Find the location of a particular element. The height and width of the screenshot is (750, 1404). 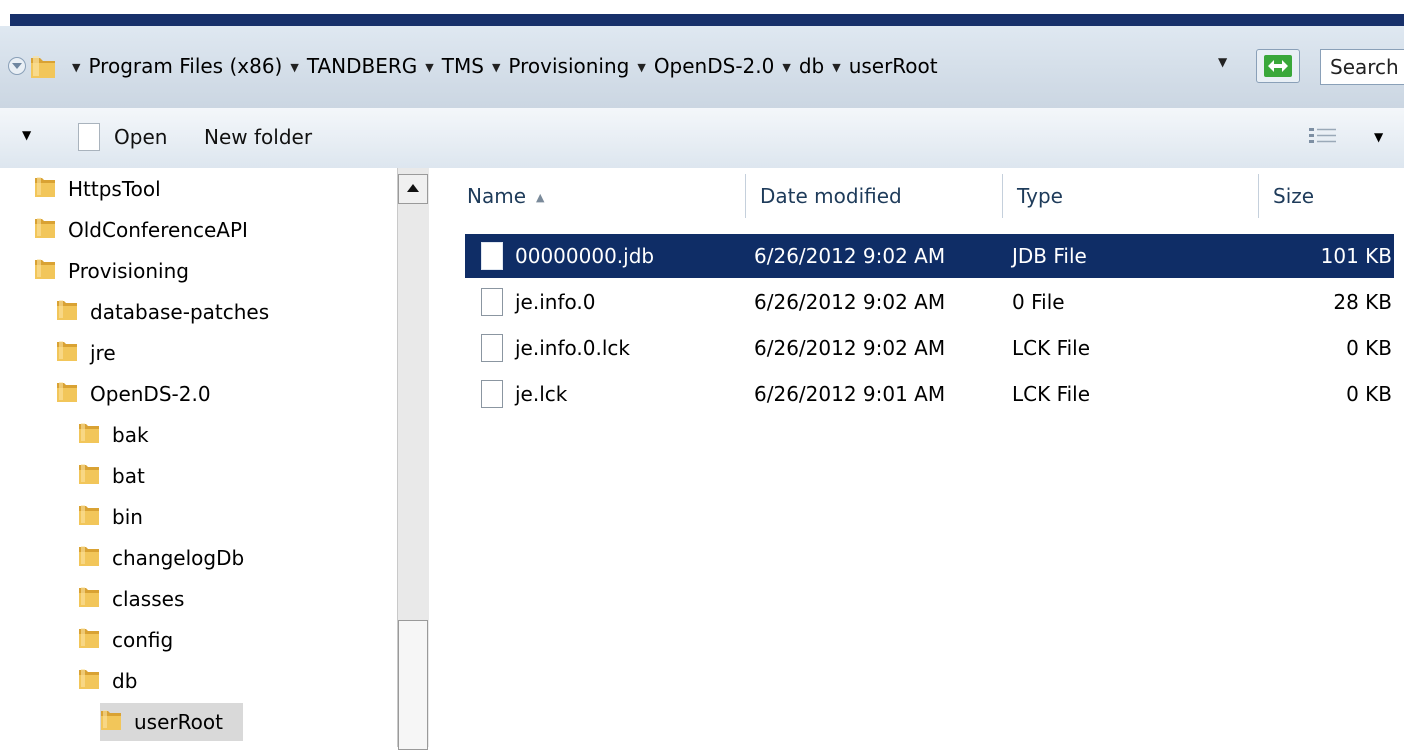

tree-item-oldconferenceapi: OldConferenceAPI is located at coordinates (151, 230).